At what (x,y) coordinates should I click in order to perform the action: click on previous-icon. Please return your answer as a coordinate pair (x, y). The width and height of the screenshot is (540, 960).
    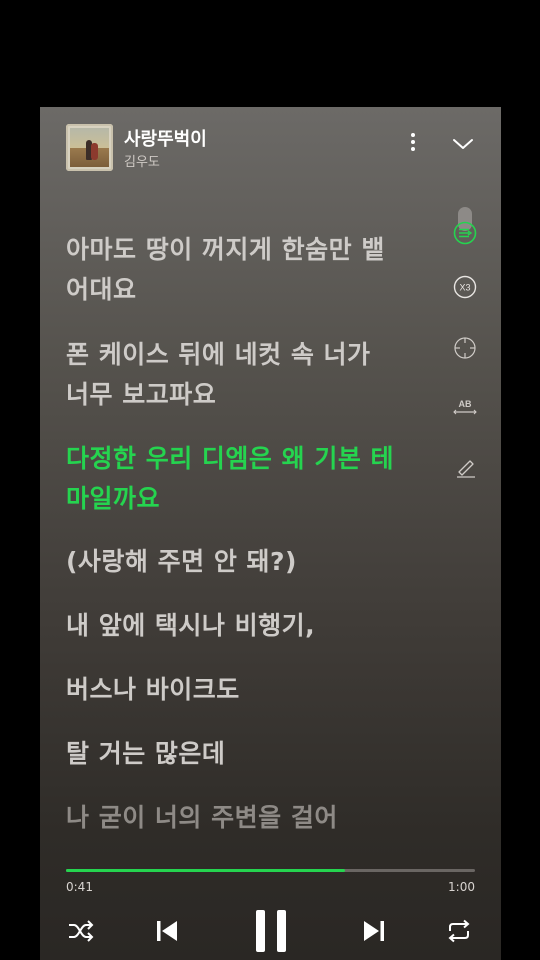
    Looking at the image, I should click on (167, 931).